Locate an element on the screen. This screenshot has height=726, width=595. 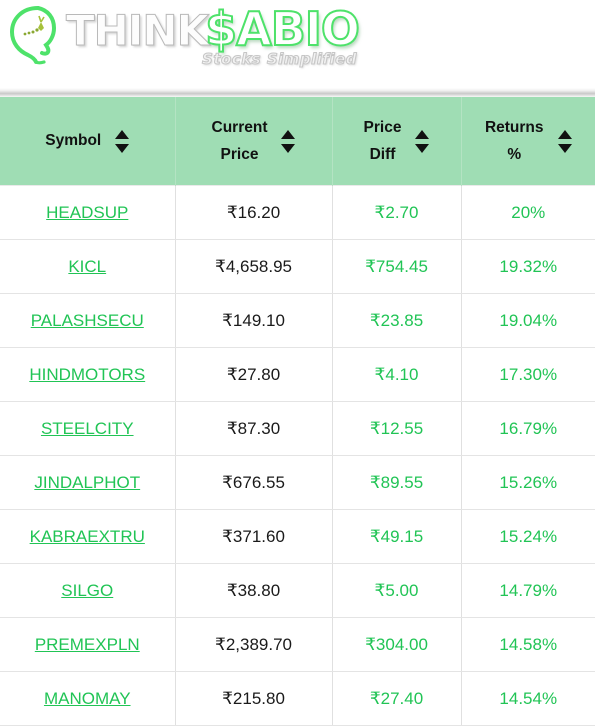
column-header-current-price: Current Price is located at coordinates (253, 141).